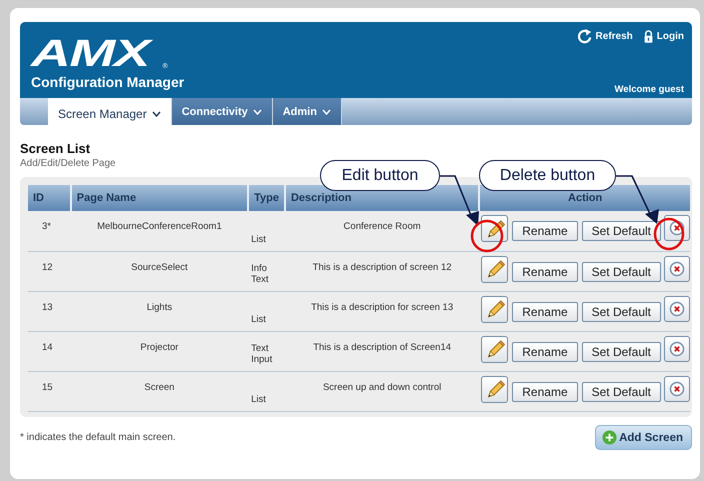 This screenshot has height=481, width=704. Describe the element at coordinates (610, 437) in the screenshot. I see `plus-icon` at that location.